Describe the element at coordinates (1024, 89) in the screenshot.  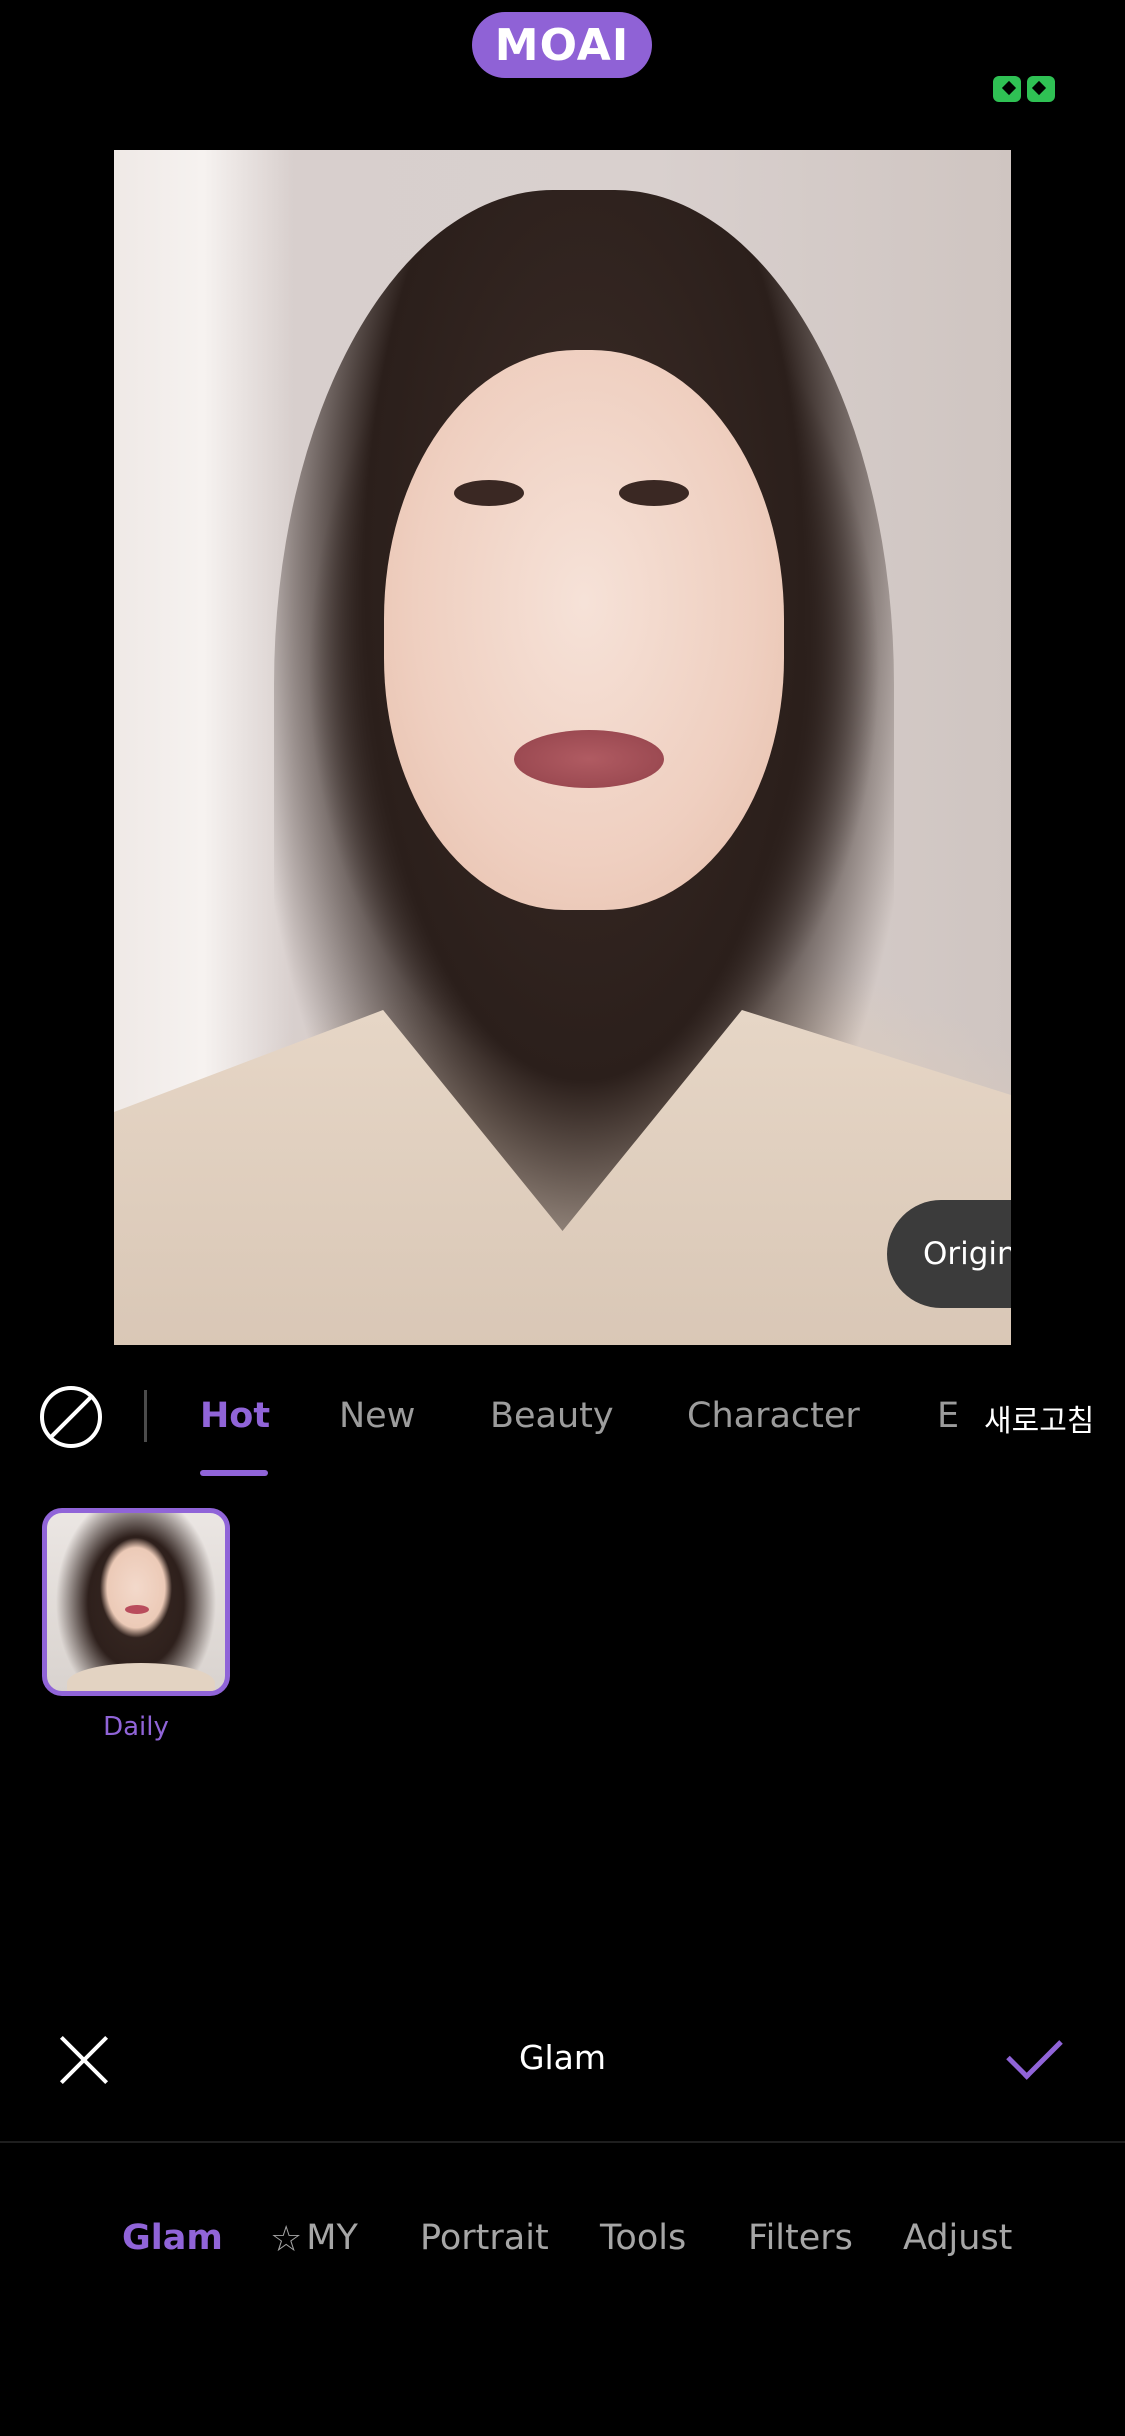
I see `split-compare-icon` at that location.